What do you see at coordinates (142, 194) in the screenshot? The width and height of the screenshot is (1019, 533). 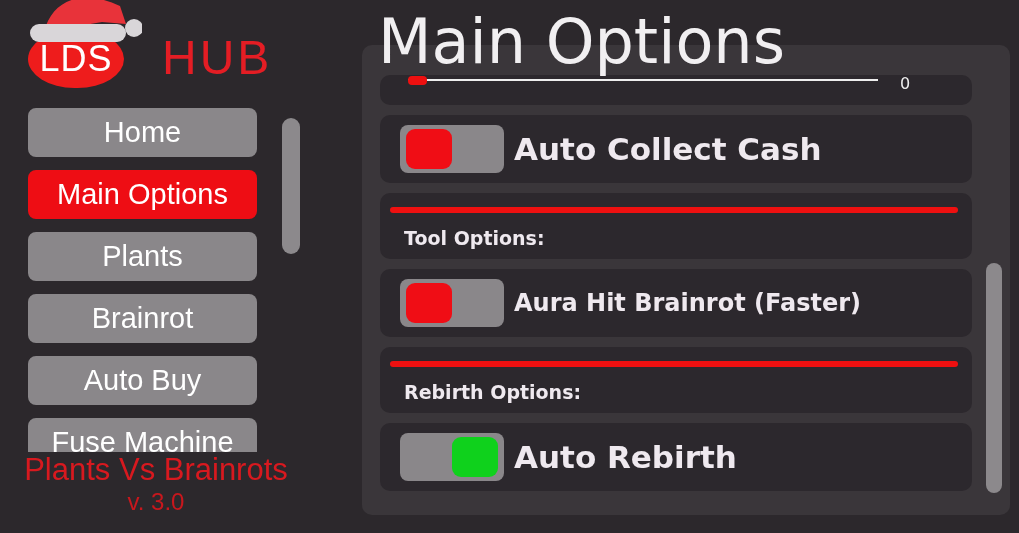 I see `nav-button: Main Options` at bounding box center [142, 194].